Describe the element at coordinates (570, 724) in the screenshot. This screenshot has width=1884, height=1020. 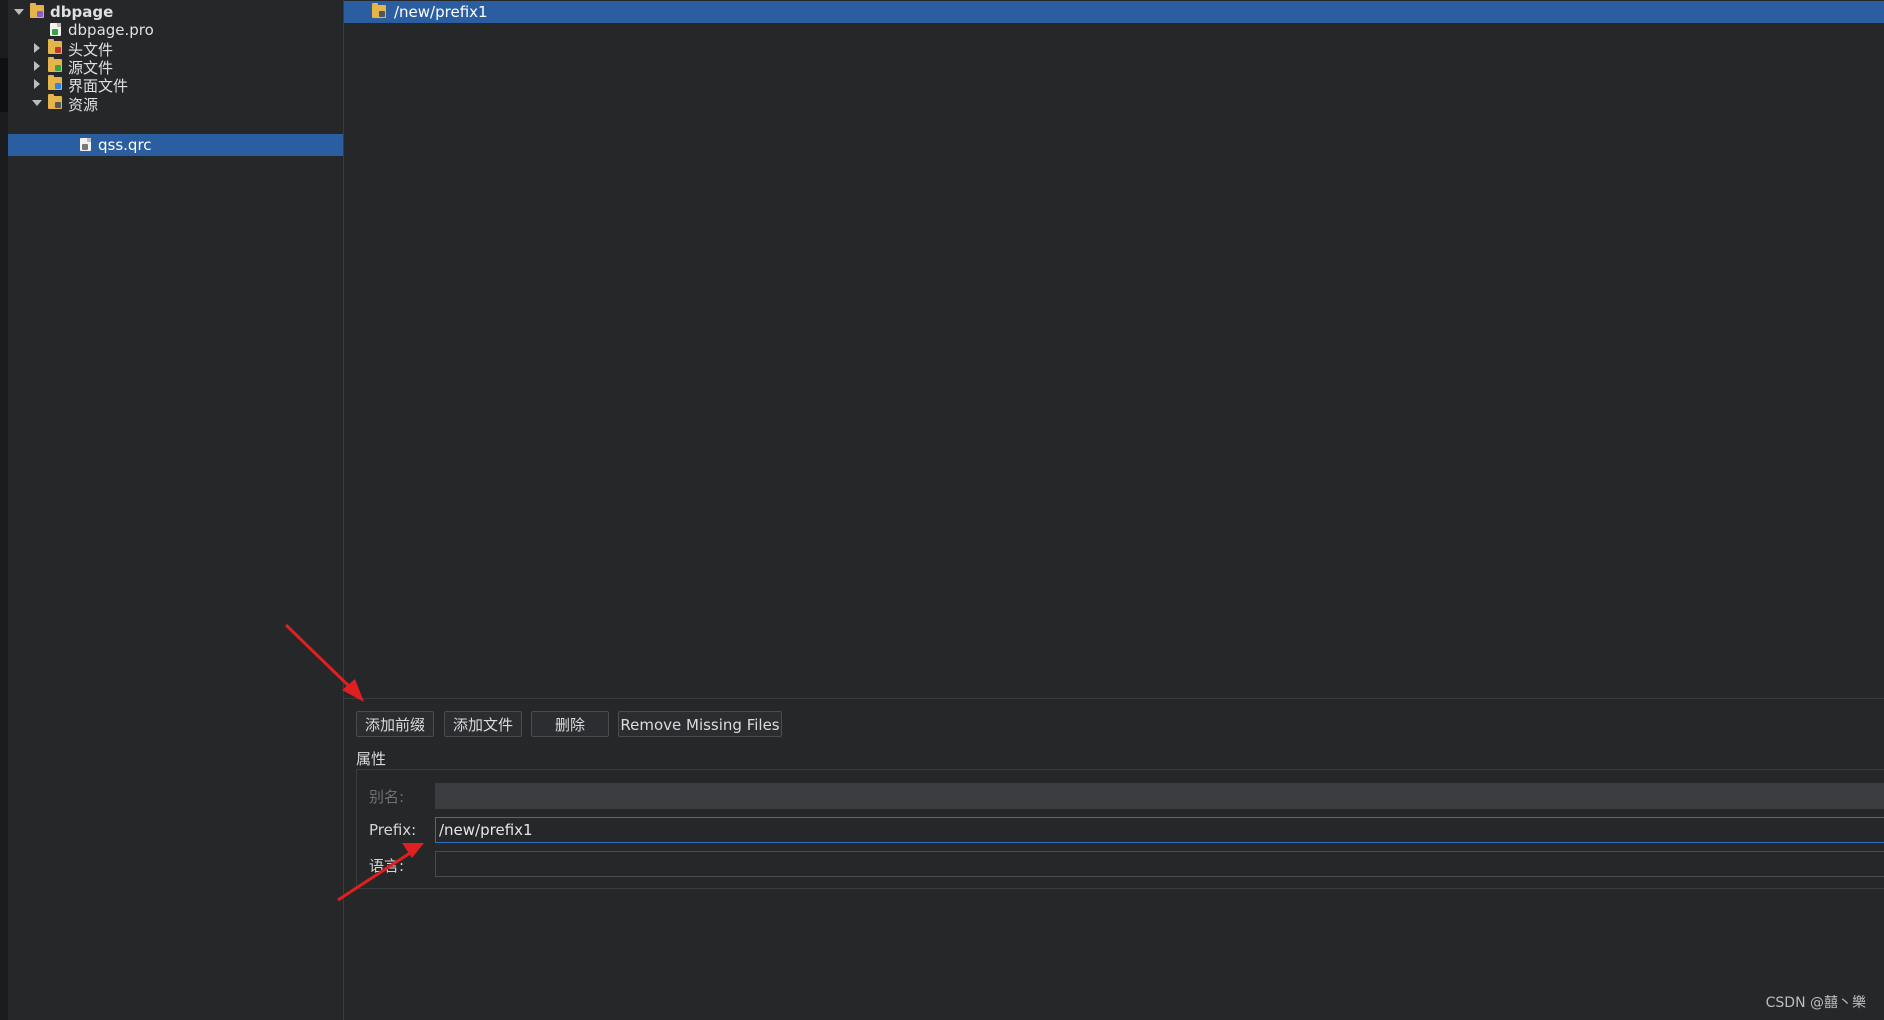
I see `delete-button: 删除` at that location.